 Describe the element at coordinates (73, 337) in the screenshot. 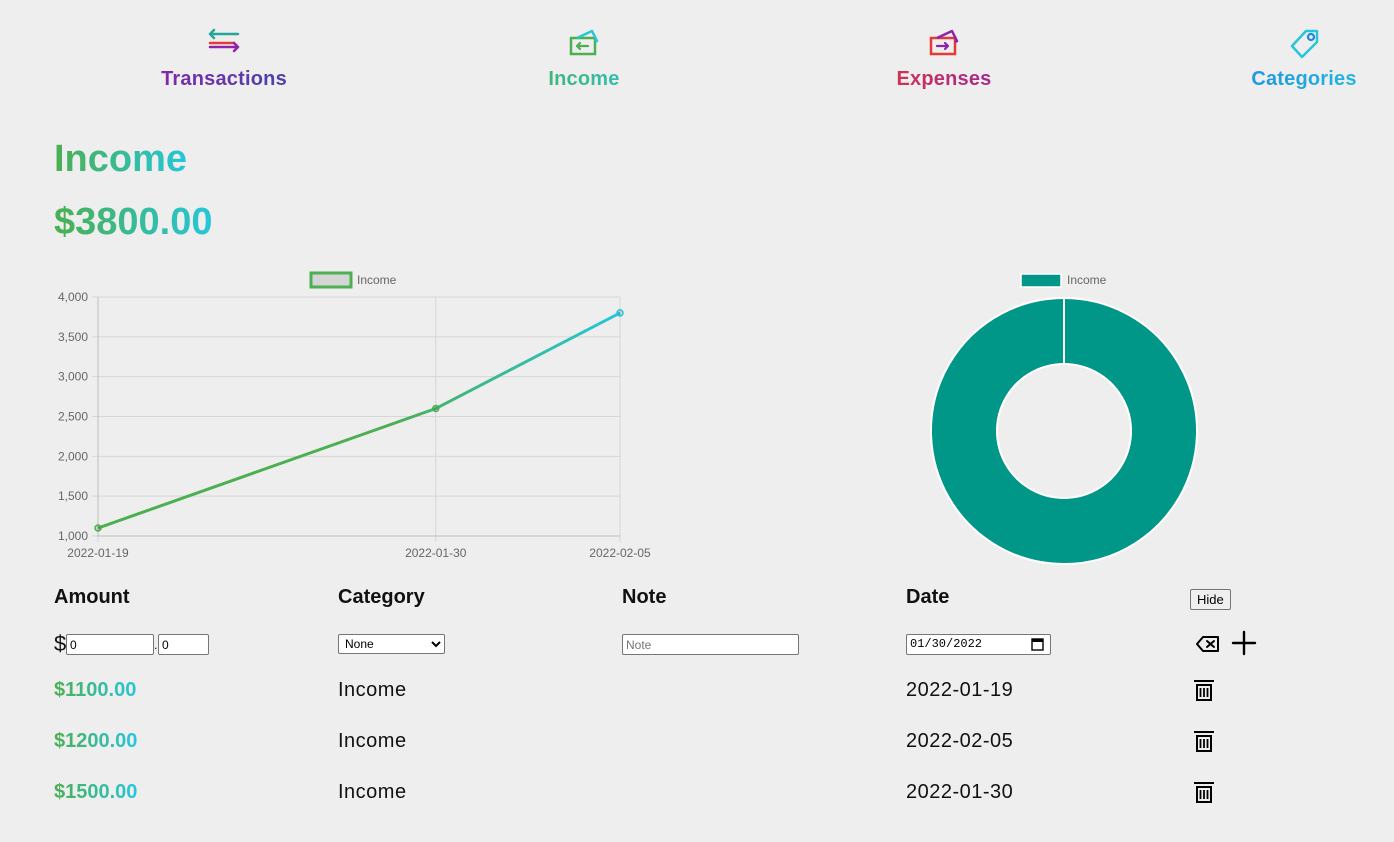

I see `y-tick-label: 3,500` at that location.